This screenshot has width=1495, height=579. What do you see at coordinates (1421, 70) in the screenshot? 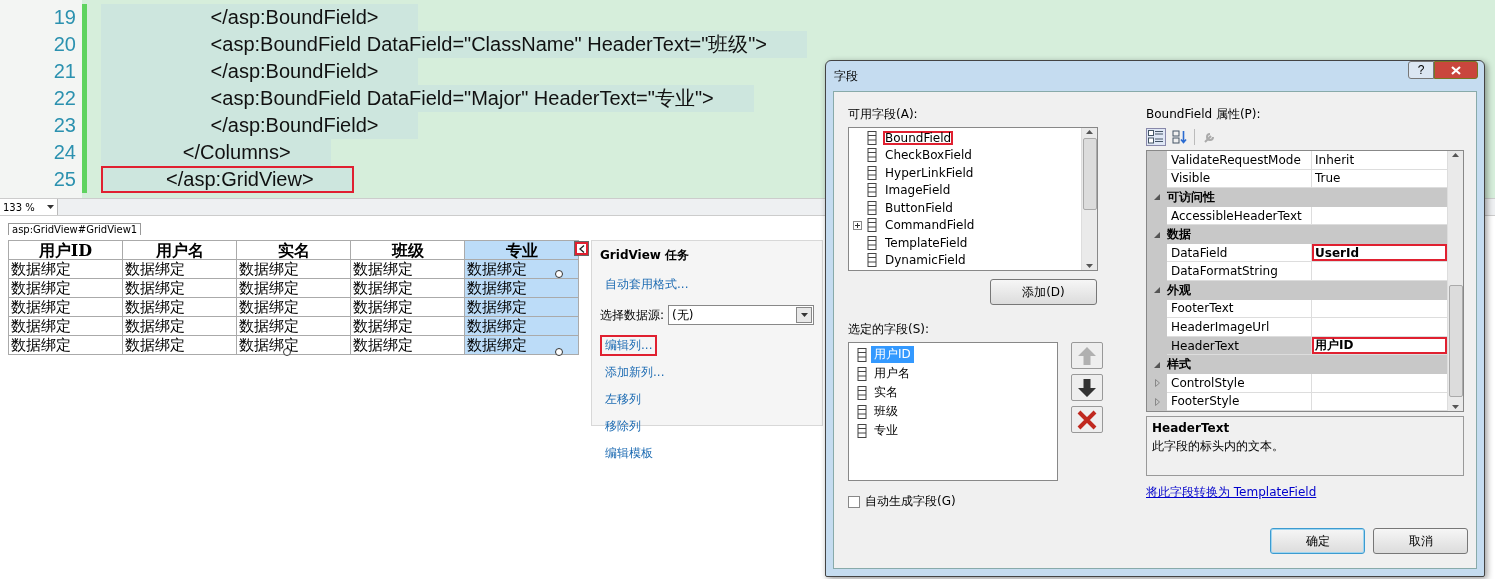
I see `help-button: ?` at bounding box center [1421, 70].